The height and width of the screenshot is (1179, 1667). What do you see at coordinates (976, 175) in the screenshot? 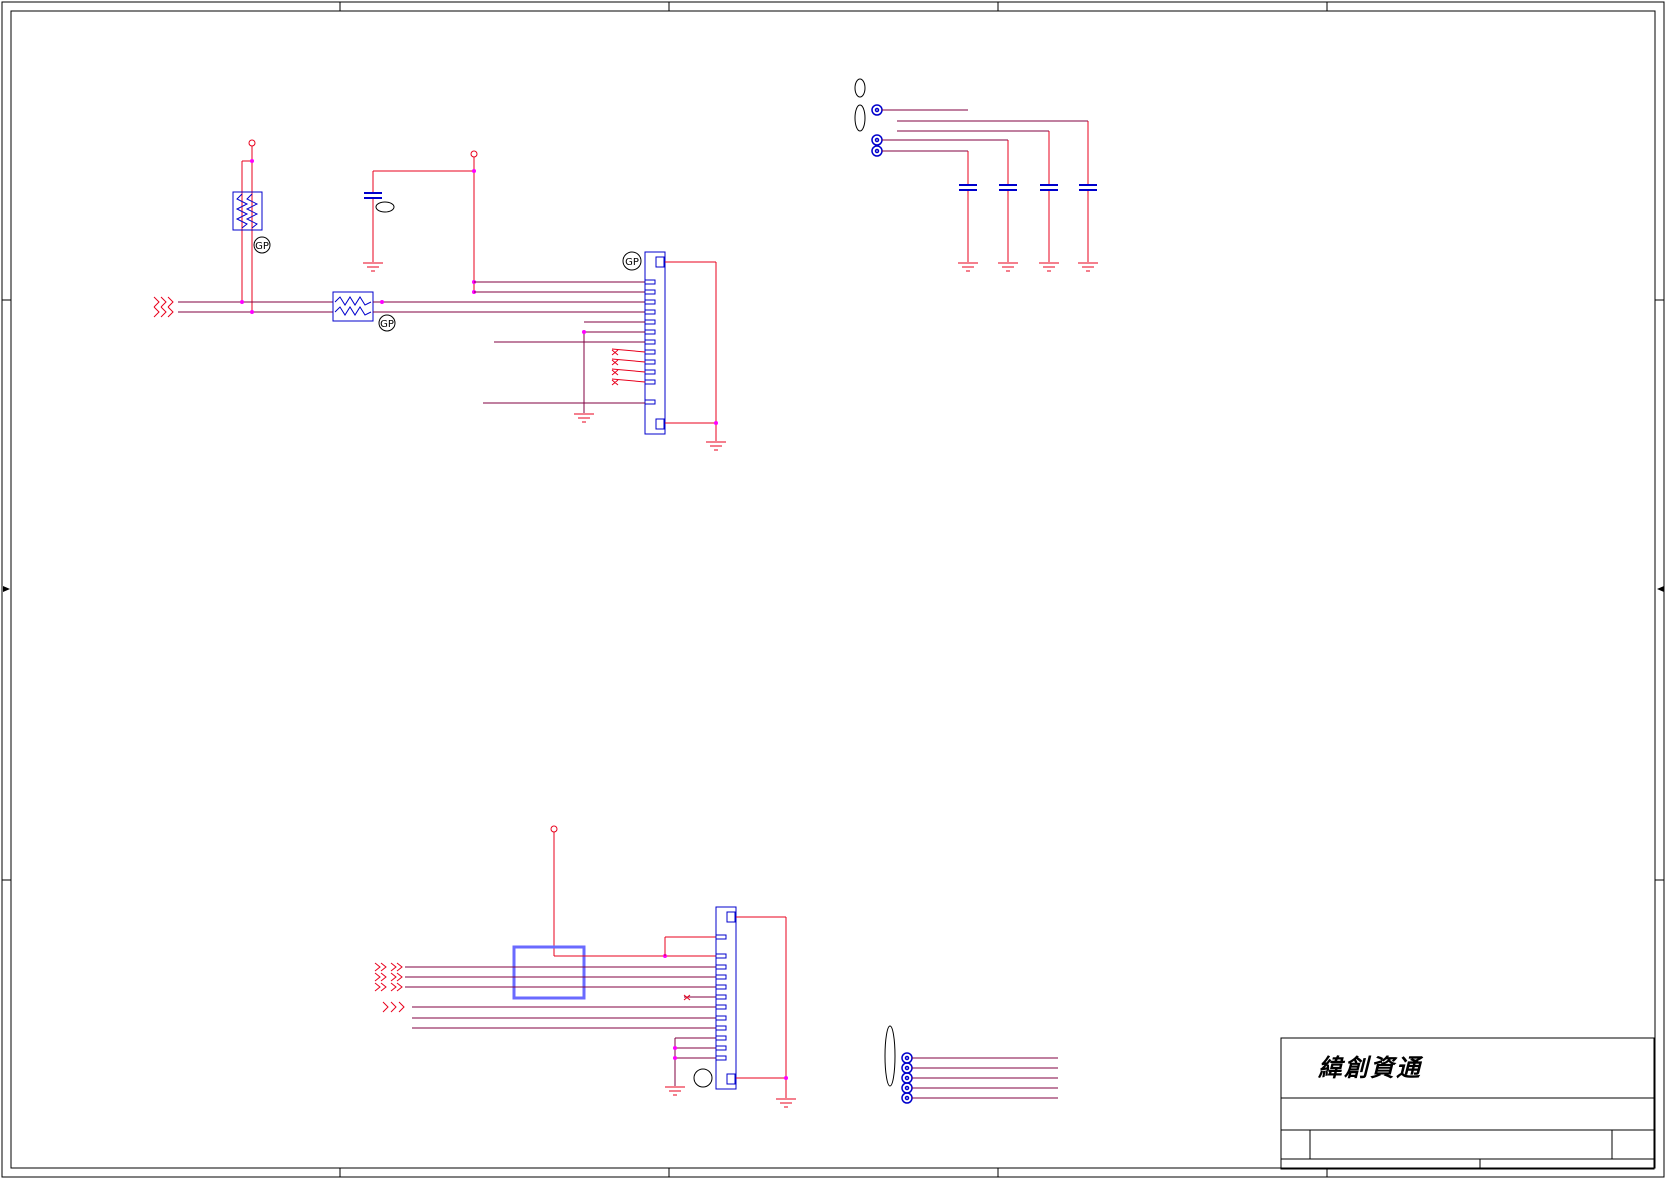
I see `test-point-cap-block` at bounding box center [976, 175].